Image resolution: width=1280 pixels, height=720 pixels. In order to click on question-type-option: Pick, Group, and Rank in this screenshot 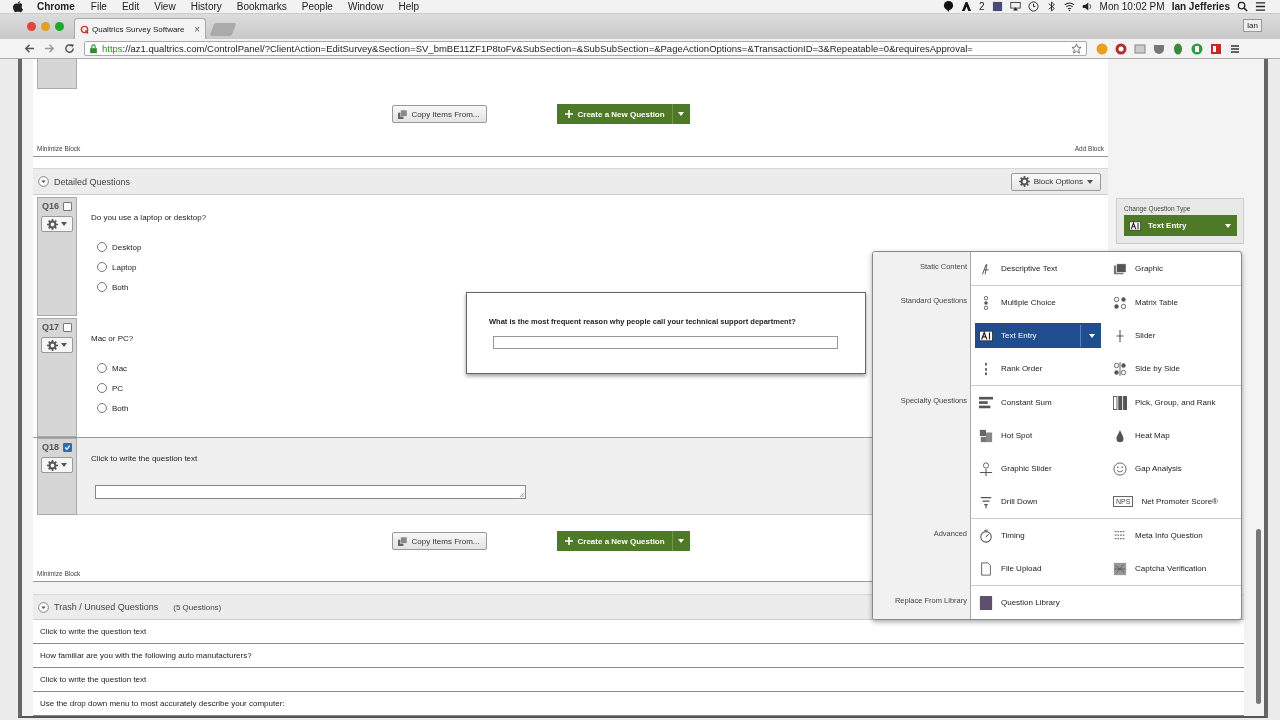, I will do `click(1172, 402)`.